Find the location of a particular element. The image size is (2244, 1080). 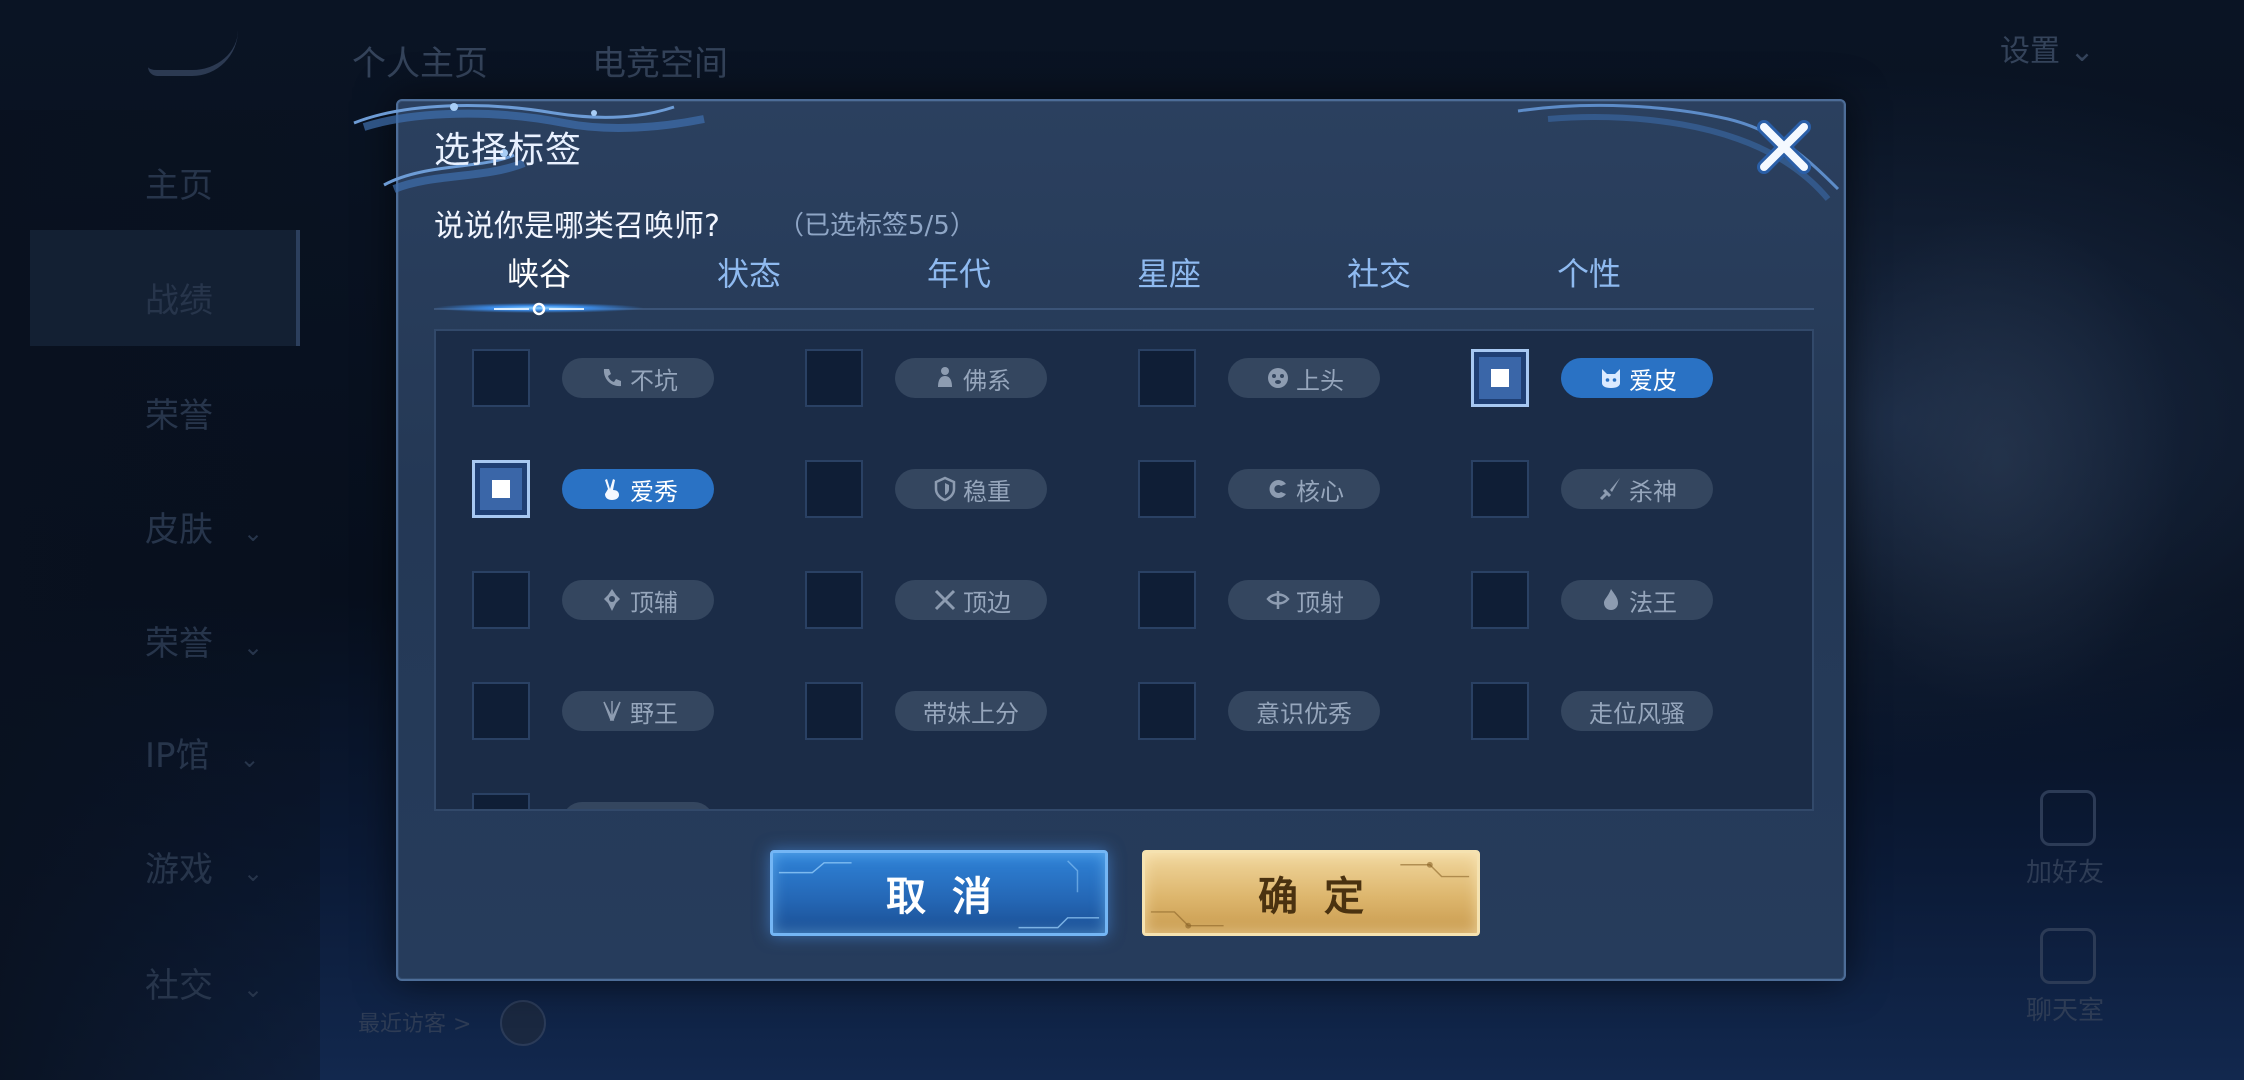

tag-label: 意识优秀 is located at coordinates (1304, 713).